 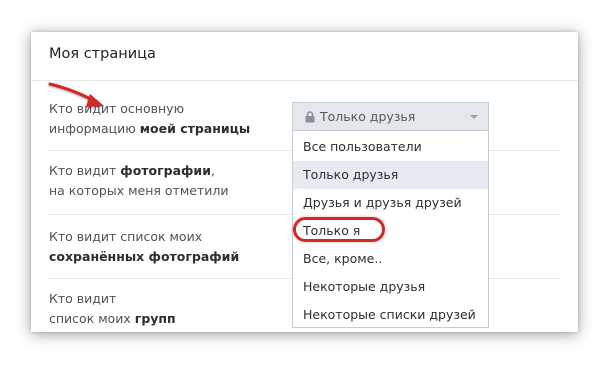 What do you see at coordinates (339, 229) in the screenshot?
I see `highlight-ring` at bounding box center [339, 229].